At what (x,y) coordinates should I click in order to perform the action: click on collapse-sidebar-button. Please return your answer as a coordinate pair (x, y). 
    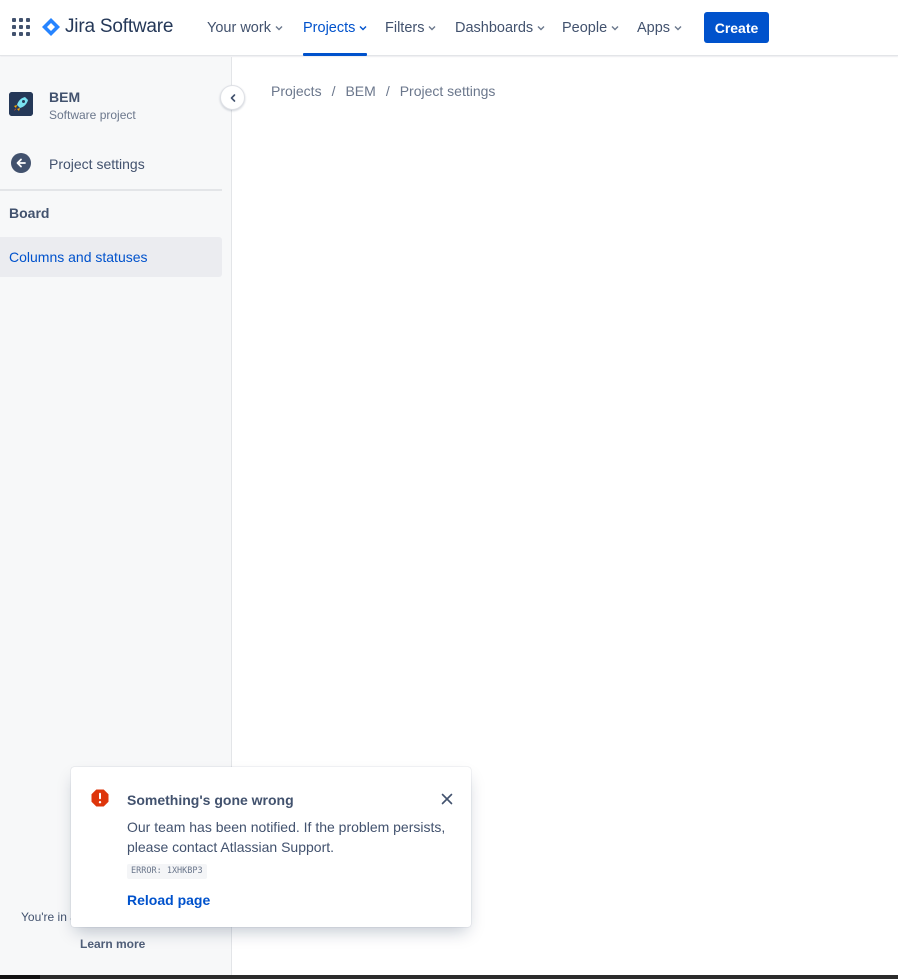
    Looking at the image, I should click on (232, 97).